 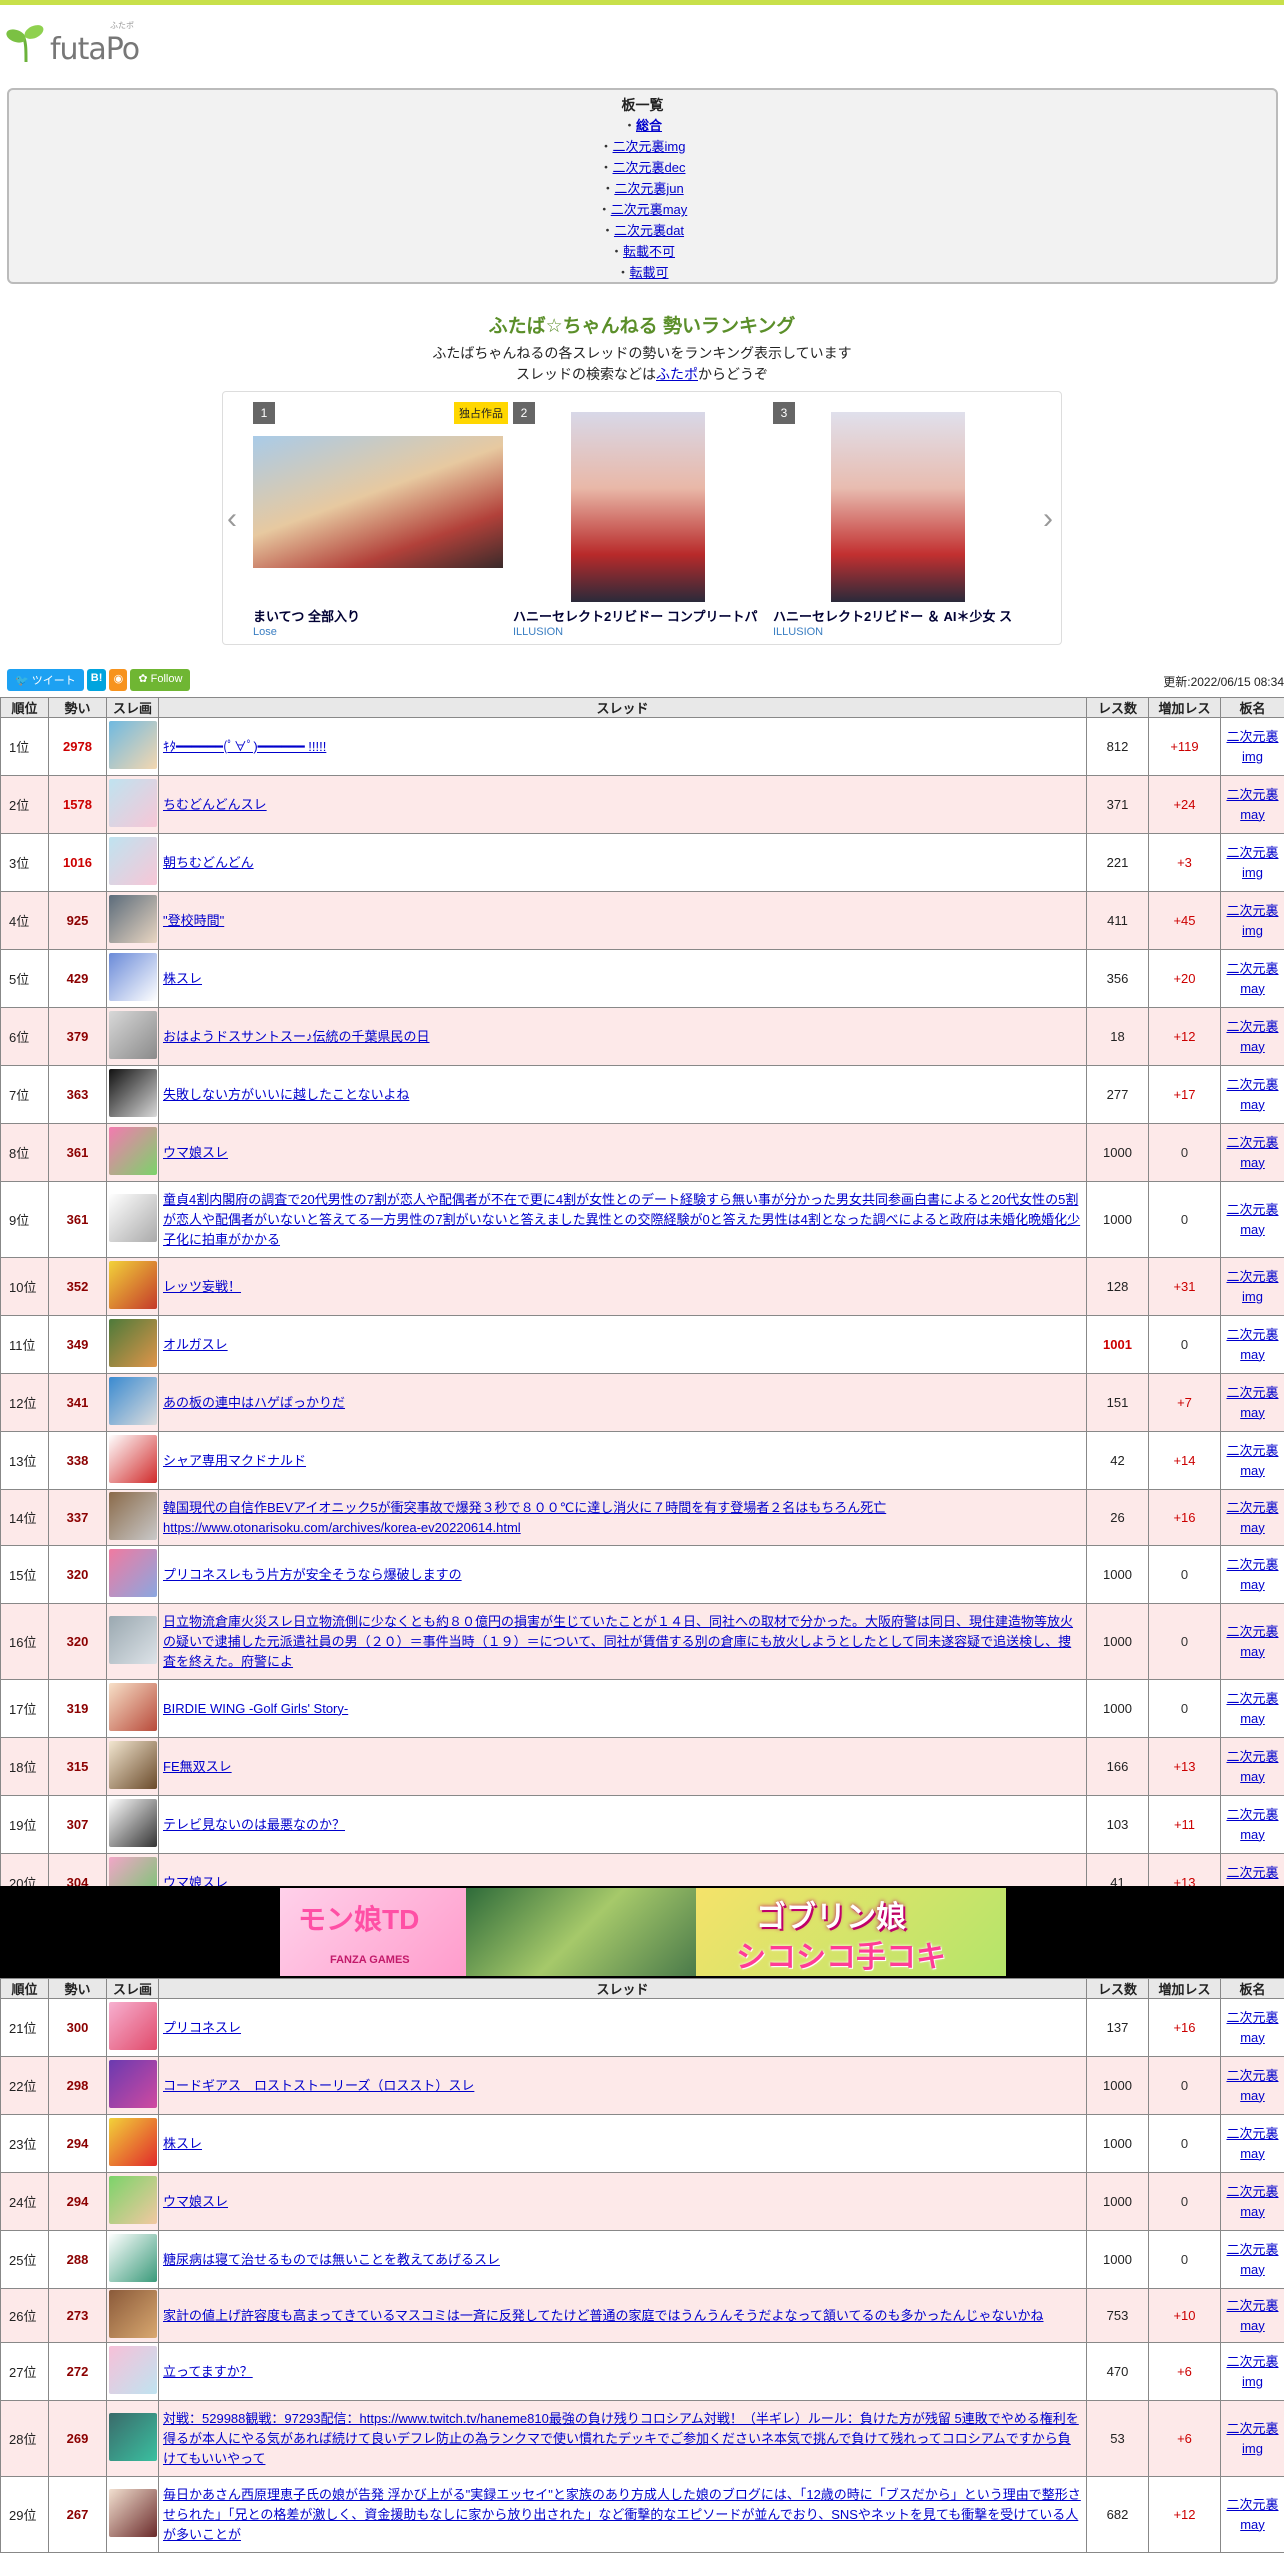 I want to click on carousel-next-icon: ›, so click(x=1048, y=519).